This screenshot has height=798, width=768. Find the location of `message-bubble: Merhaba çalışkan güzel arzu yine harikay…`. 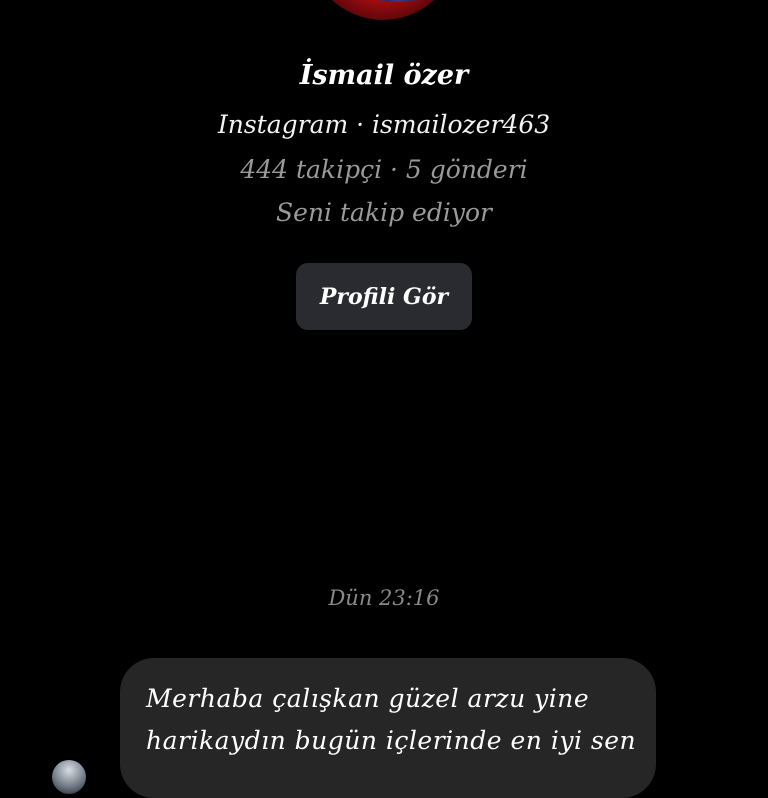

message-bubble: Merhaba çalışkan güzel arzu yine harikay… is located at coordinates (388, 728).